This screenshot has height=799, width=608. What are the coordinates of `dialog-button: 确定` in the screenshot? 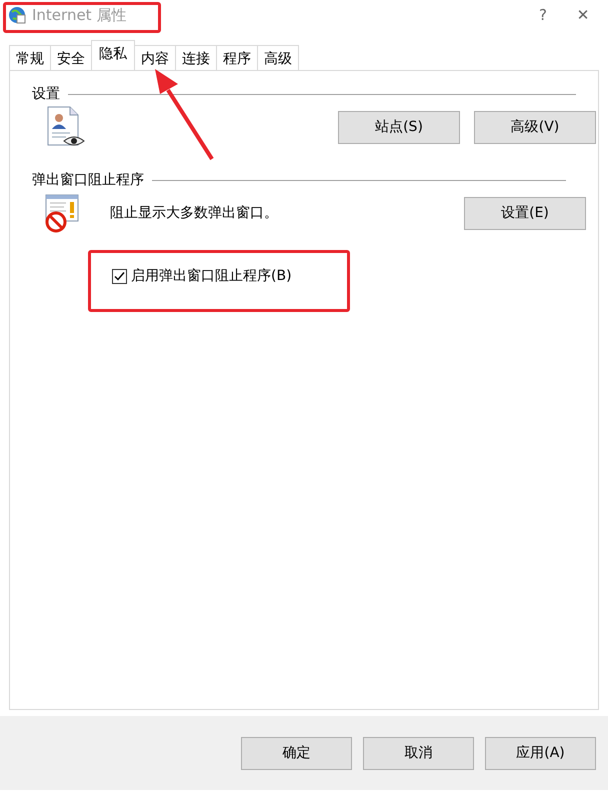 It's located at (296, 753).